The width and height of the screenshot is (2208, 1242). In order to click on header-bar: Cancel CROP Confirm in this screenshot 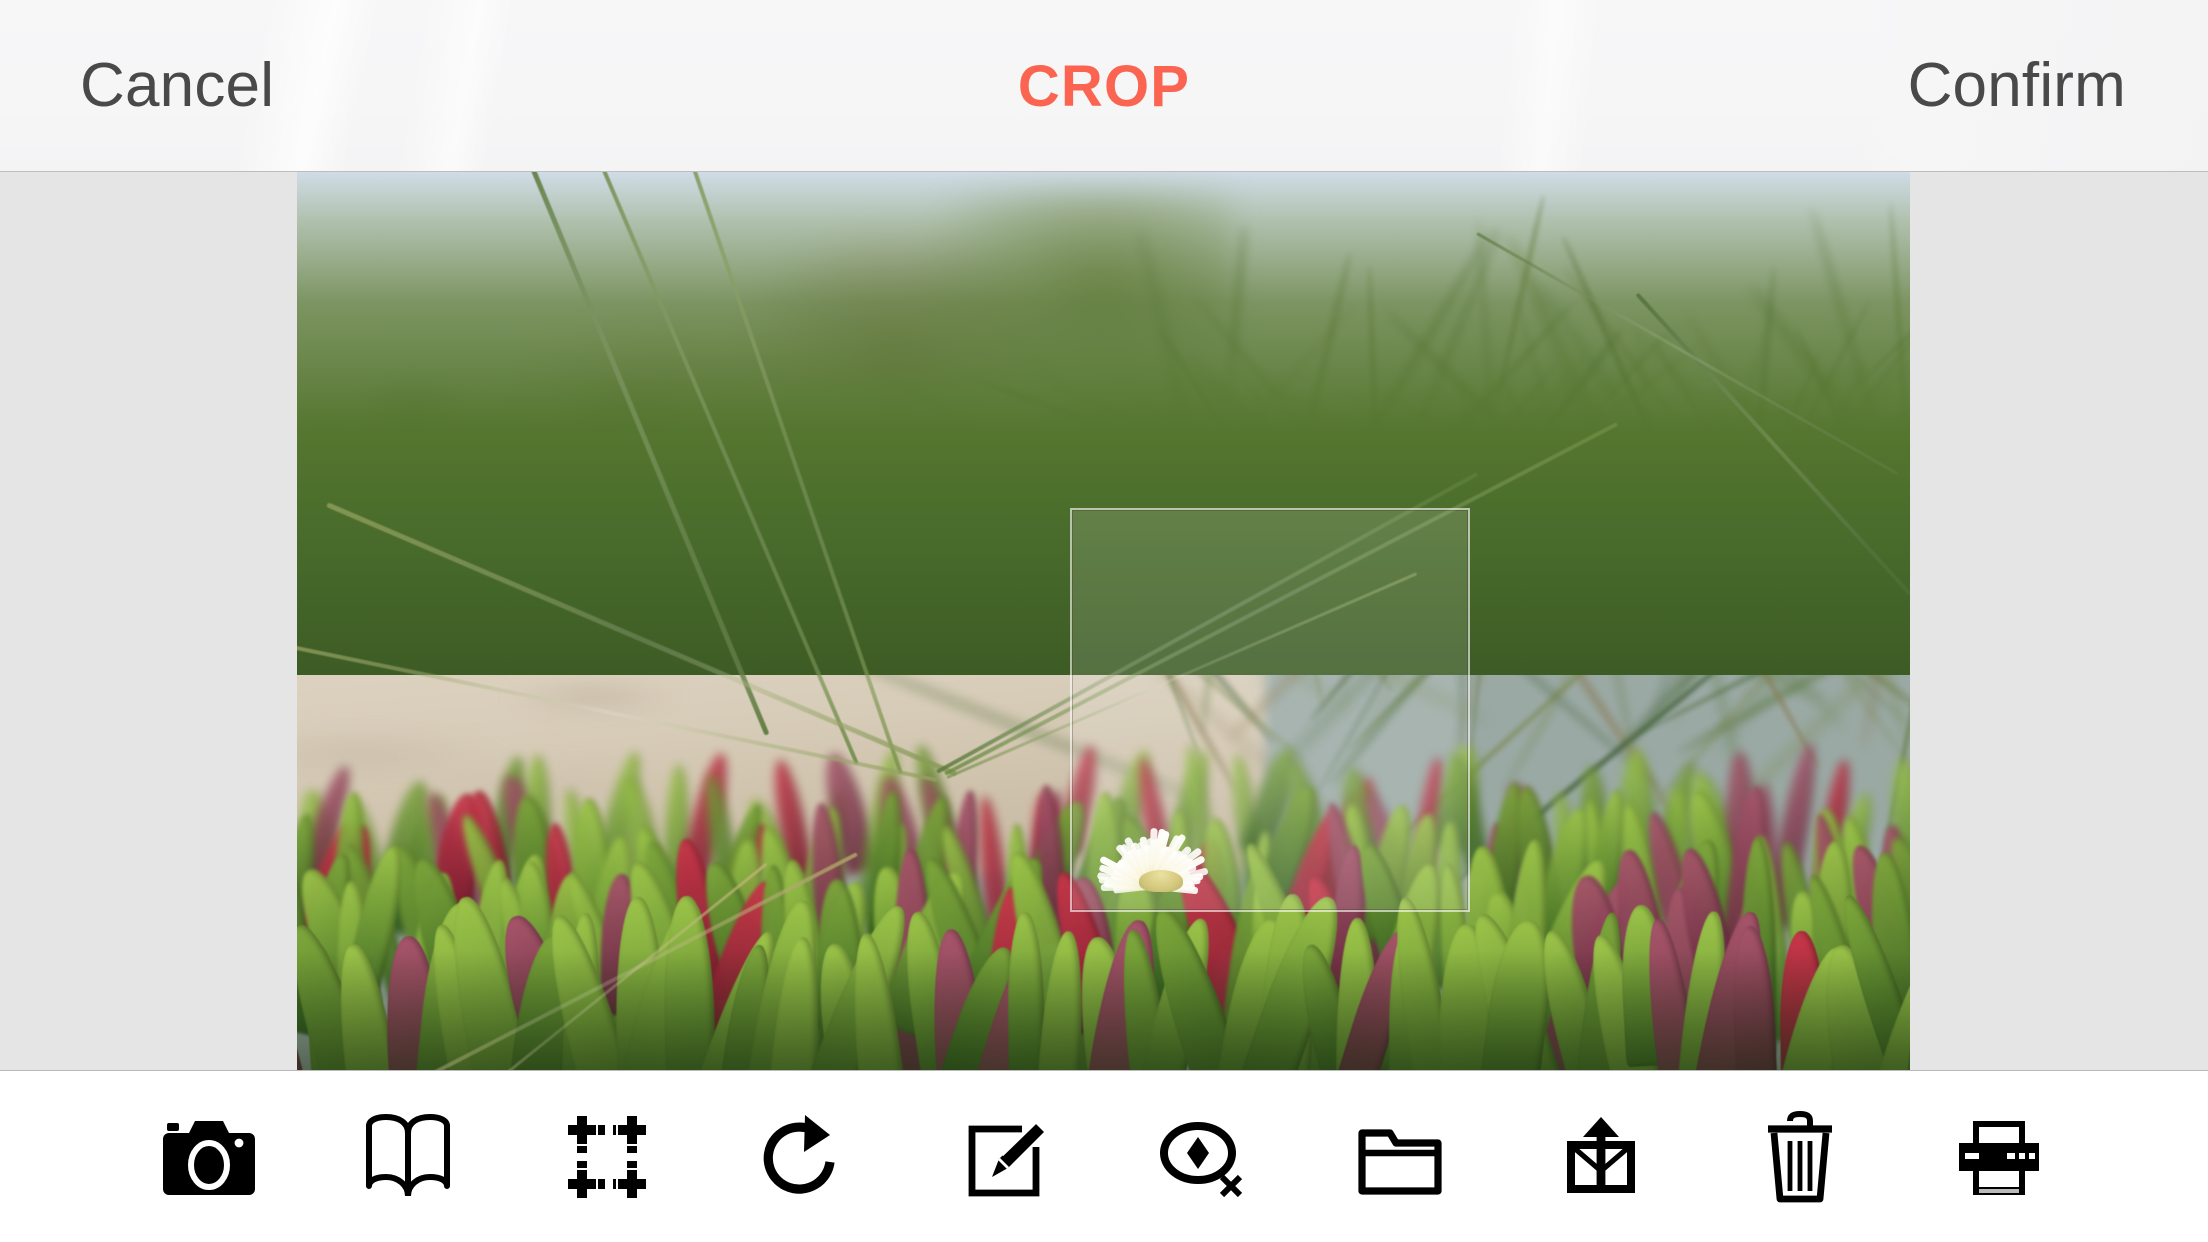, I will do `click(1104, 86)`.